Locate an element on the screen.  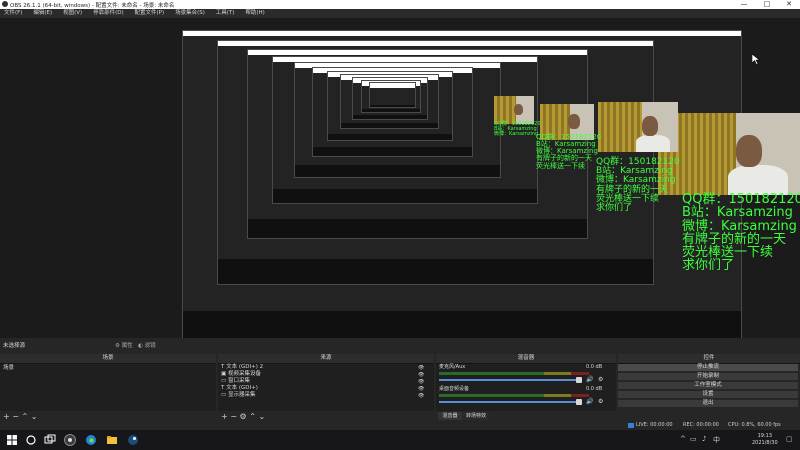
task-view-icon is located at coordinates (50, 440).